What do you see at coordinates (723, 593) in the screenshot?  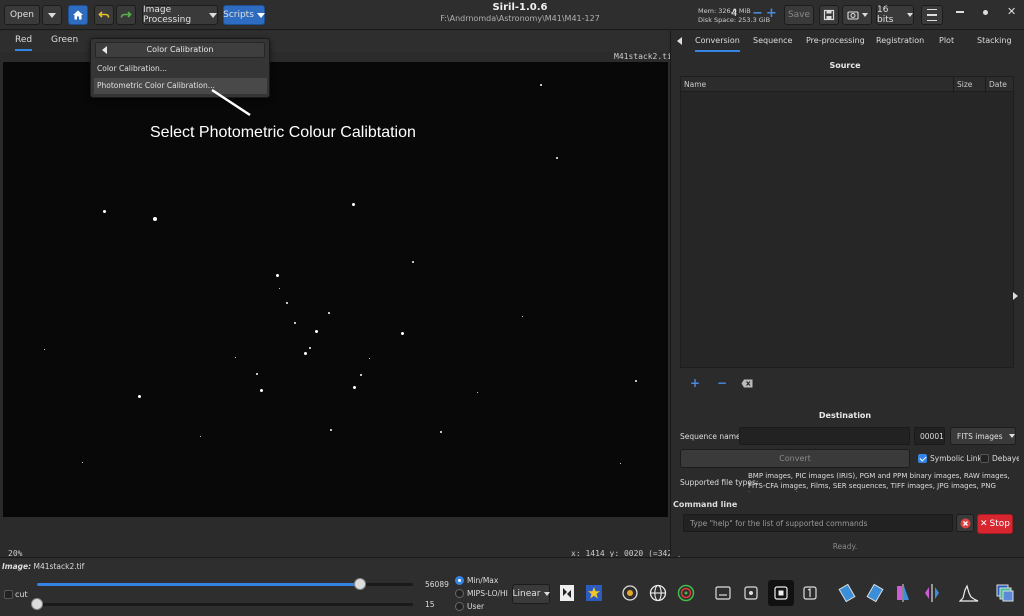 I see `stars-list-icon` at bounding box center [723, 593].